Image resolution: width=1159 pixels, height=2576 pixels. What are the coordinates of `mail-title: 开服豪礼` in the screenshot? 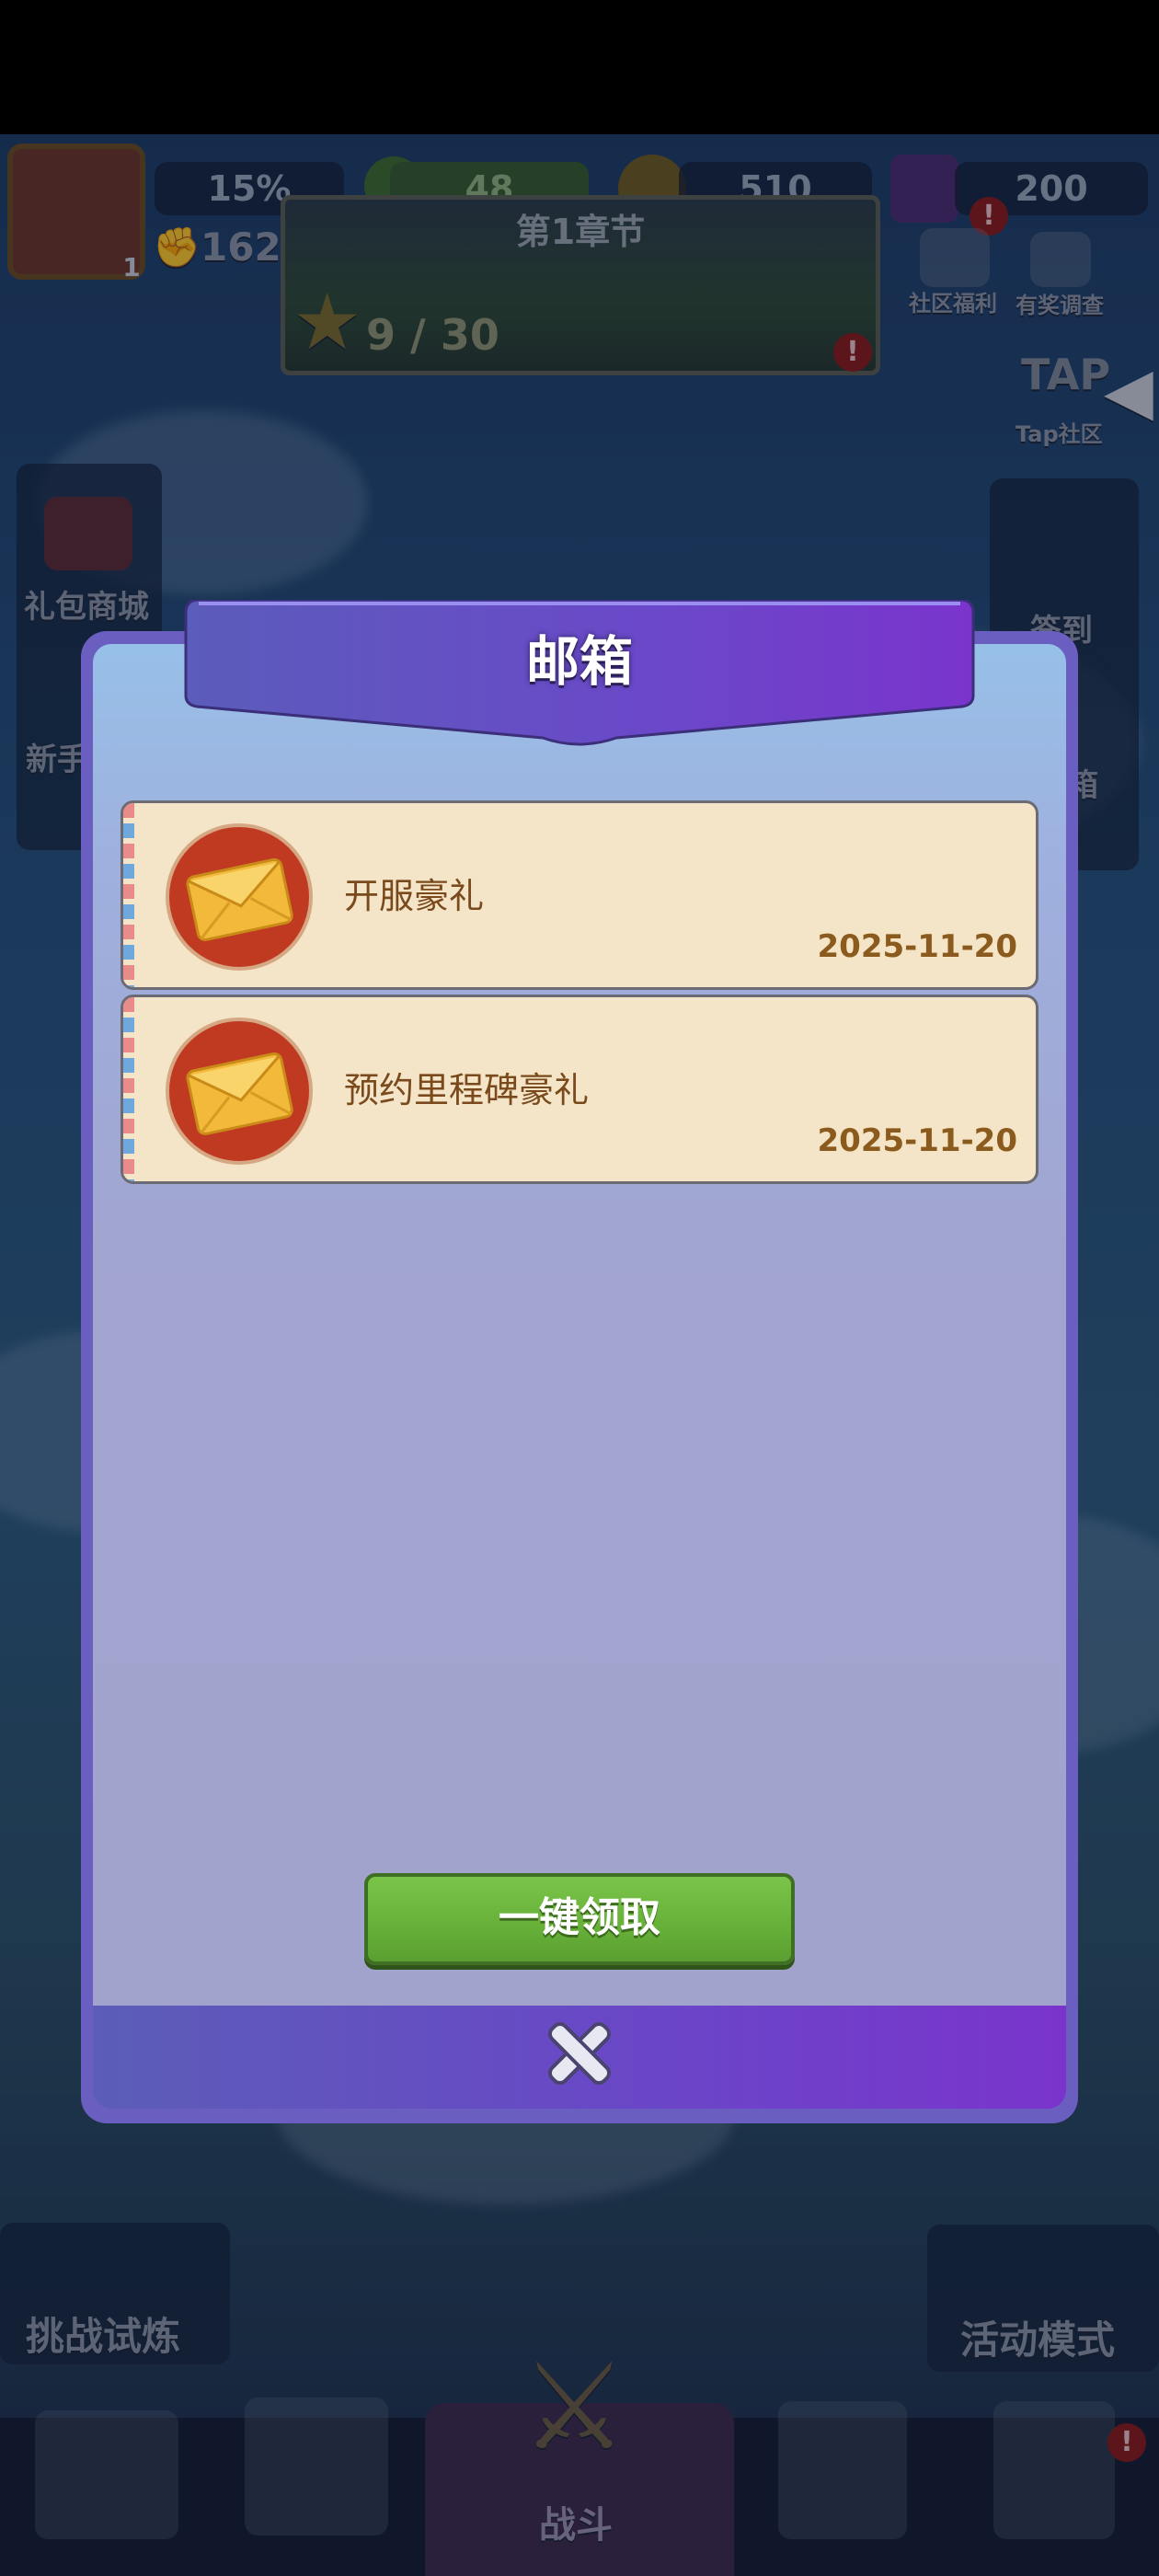 It's located at (414, 896).